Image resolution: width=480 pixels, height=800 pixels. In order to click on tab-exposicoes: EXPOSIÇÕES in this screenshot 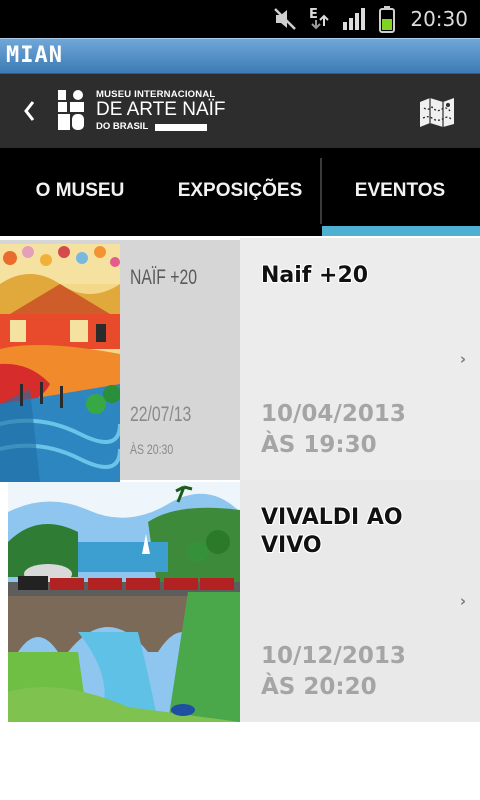, I will do `click(240, 191)`.